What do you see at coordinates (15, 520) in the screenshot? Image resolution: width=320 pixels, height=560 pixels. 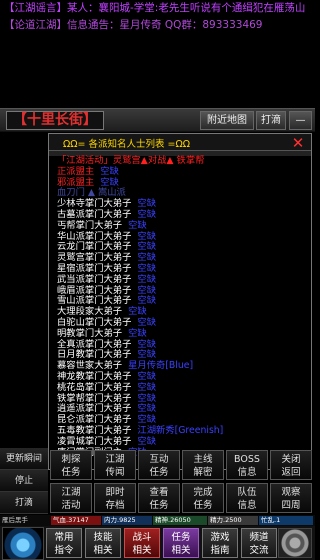 I see `status-label: 雁后黑手` at bounding box center [15, 520].